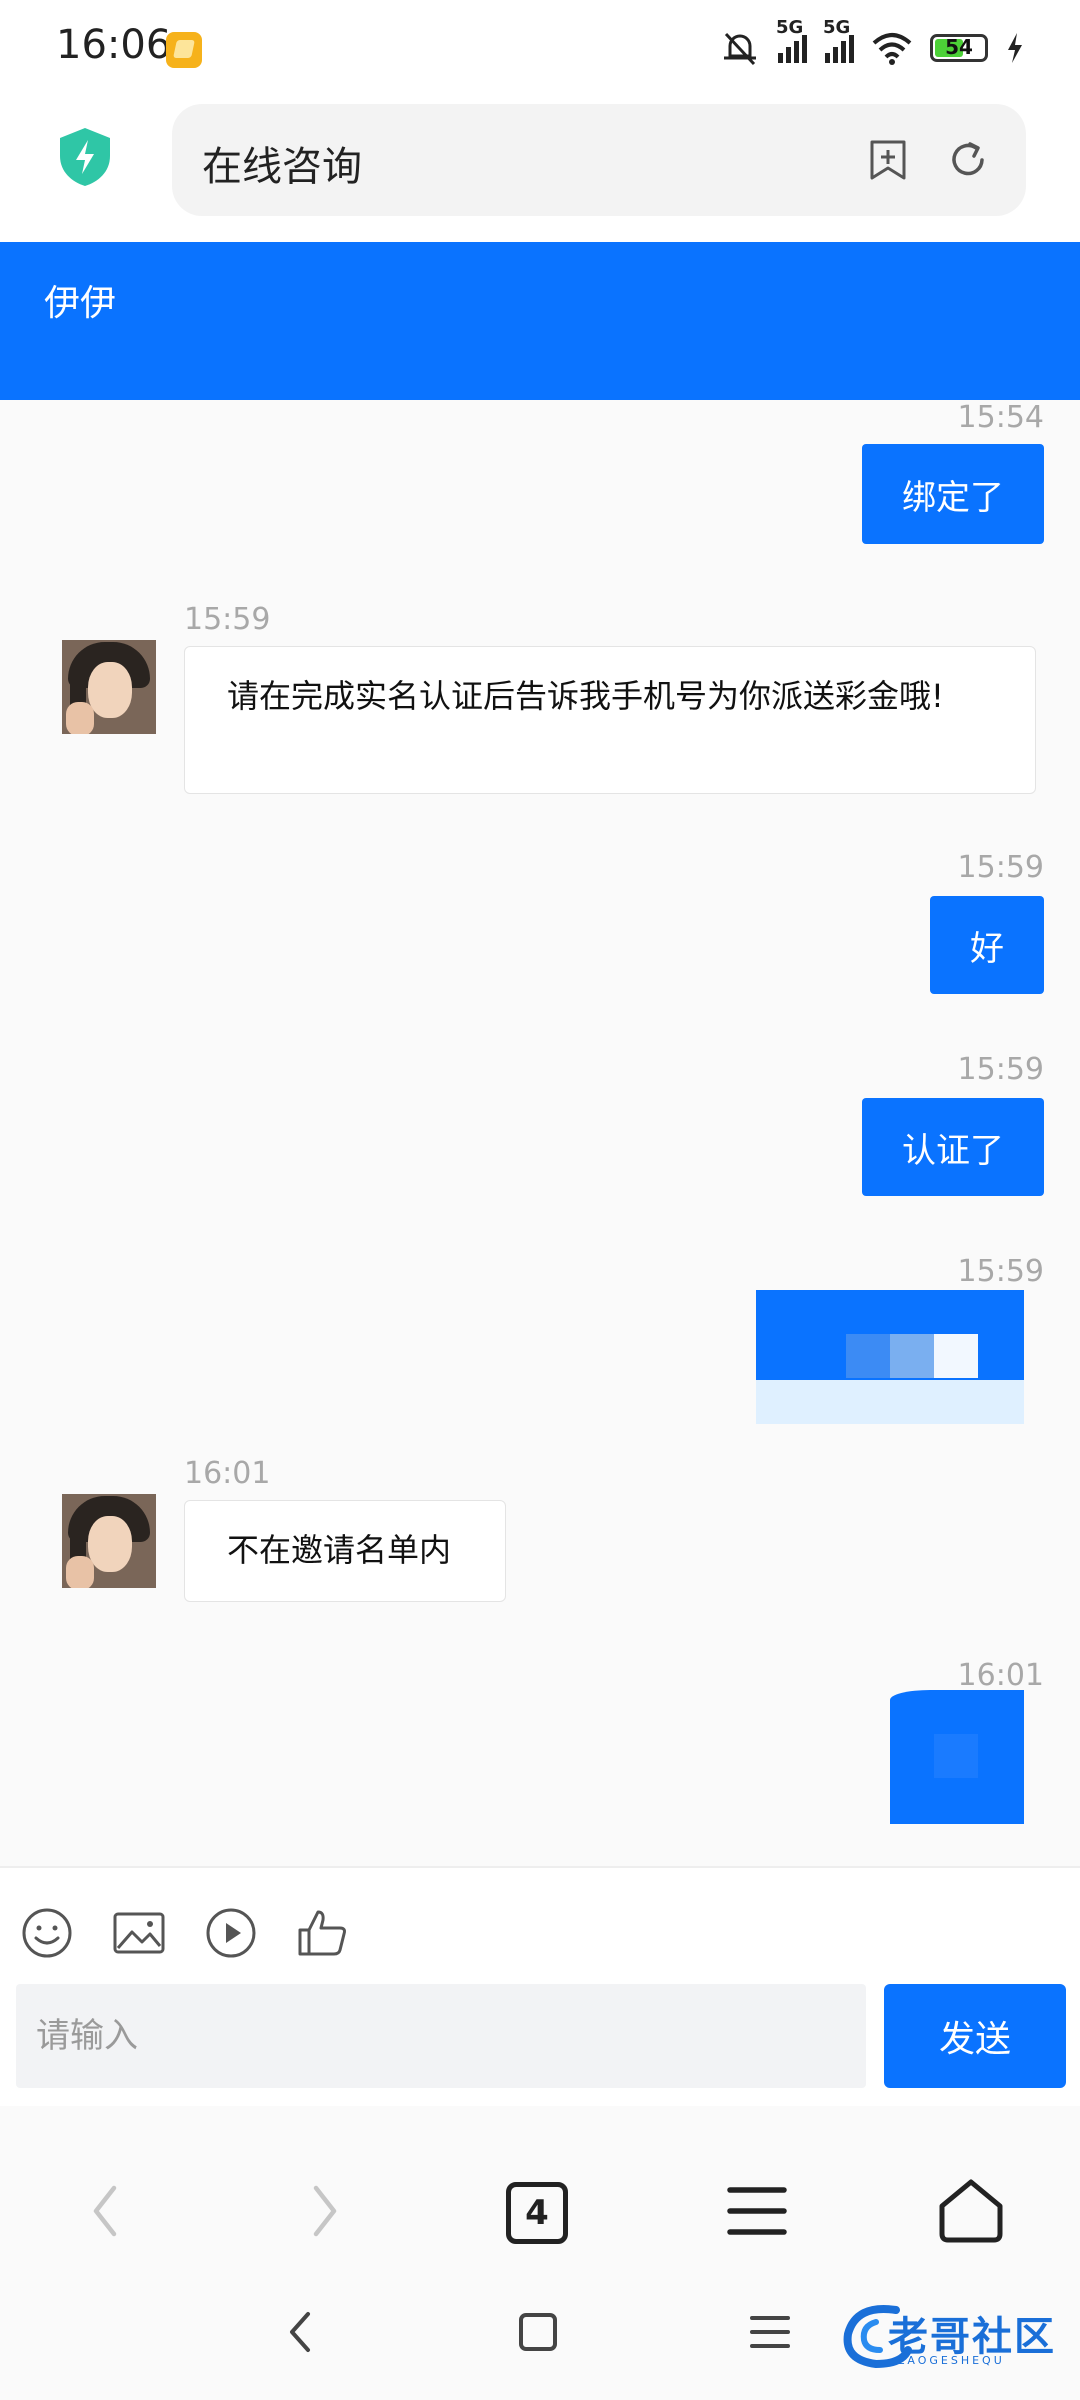 The image size is (1080, 2400). Describe the element at coordinates (838, 40) in the screenshot. I see `signal-2-icon: 5G` at that location.